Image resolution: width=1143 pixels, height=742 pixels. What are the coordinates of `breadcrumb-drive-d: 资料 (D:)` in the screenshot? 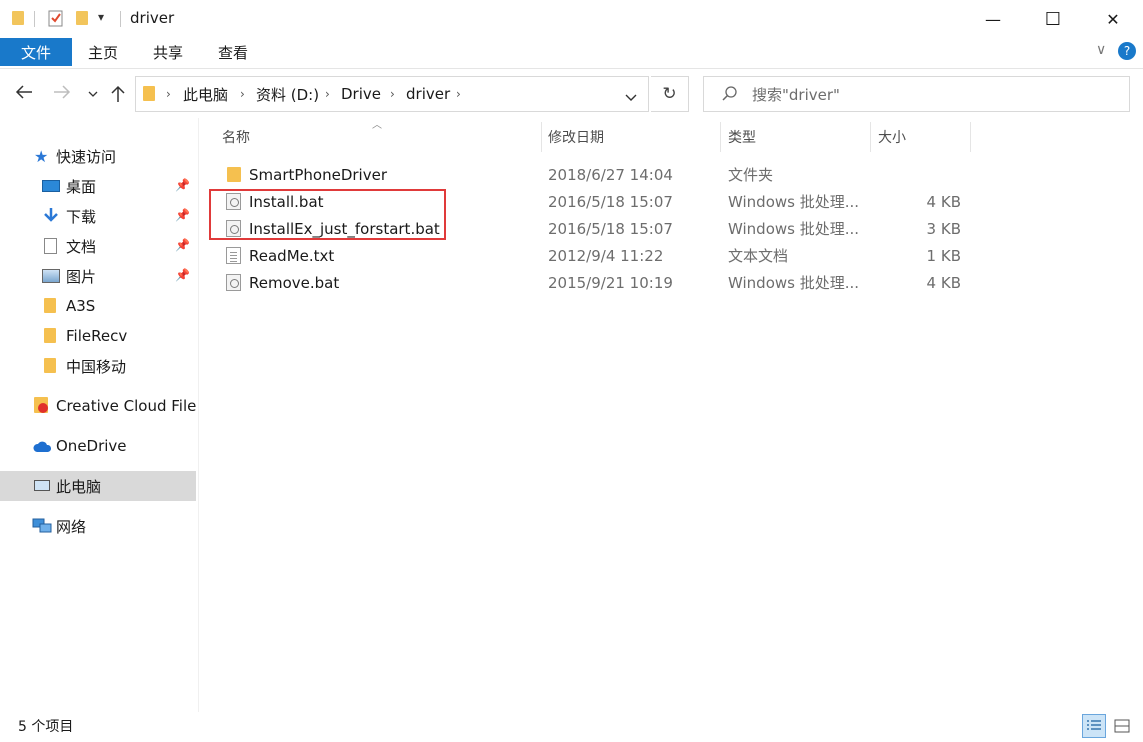 It's located at (287, 94).